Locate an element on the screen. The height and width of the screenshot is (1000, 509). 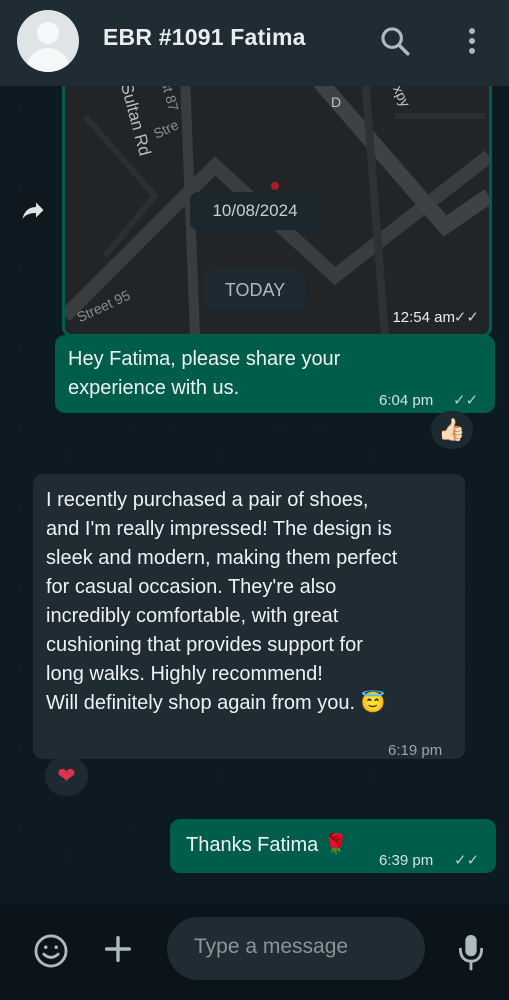
message-input-placeholder: Type a message is located at coordinates (271, 946).